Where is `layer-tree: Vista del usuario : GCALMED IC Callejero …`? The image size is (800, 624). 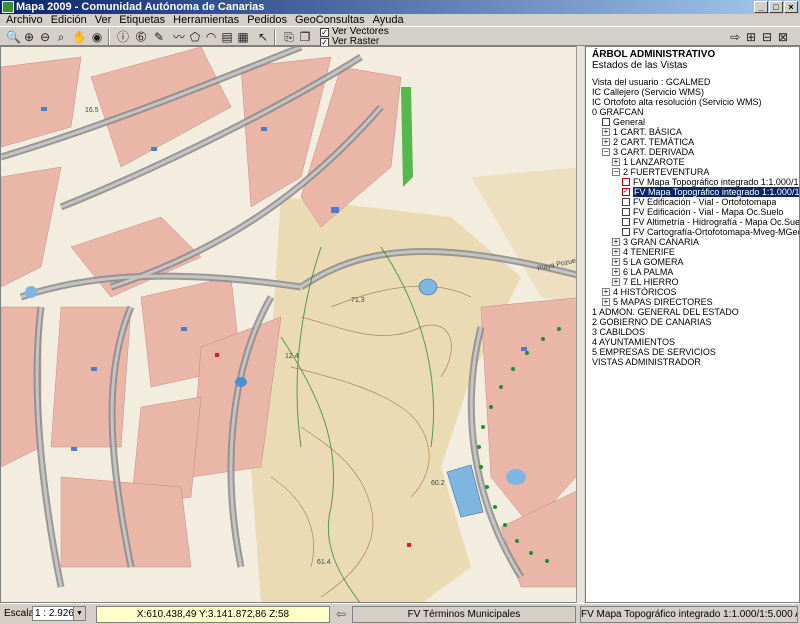 layer-tree: Vista del usuario : GCALMED IC Callejero … is located at coordinates (692, 222).